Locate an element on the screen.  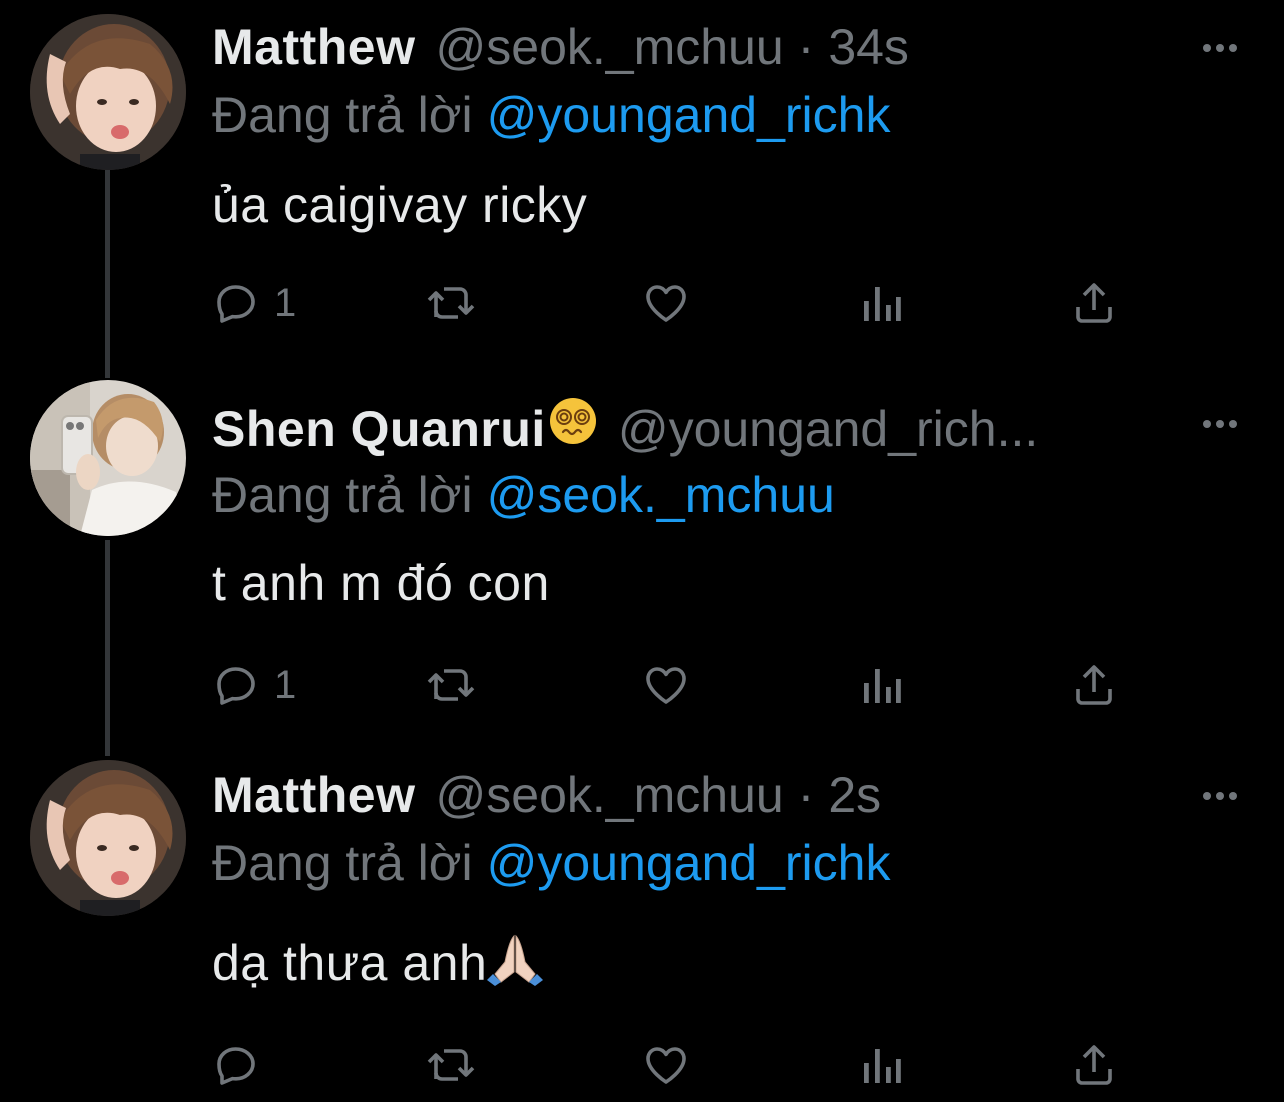
reply-mention-link: @seok._mchuu is located at coordinates (661, 495).